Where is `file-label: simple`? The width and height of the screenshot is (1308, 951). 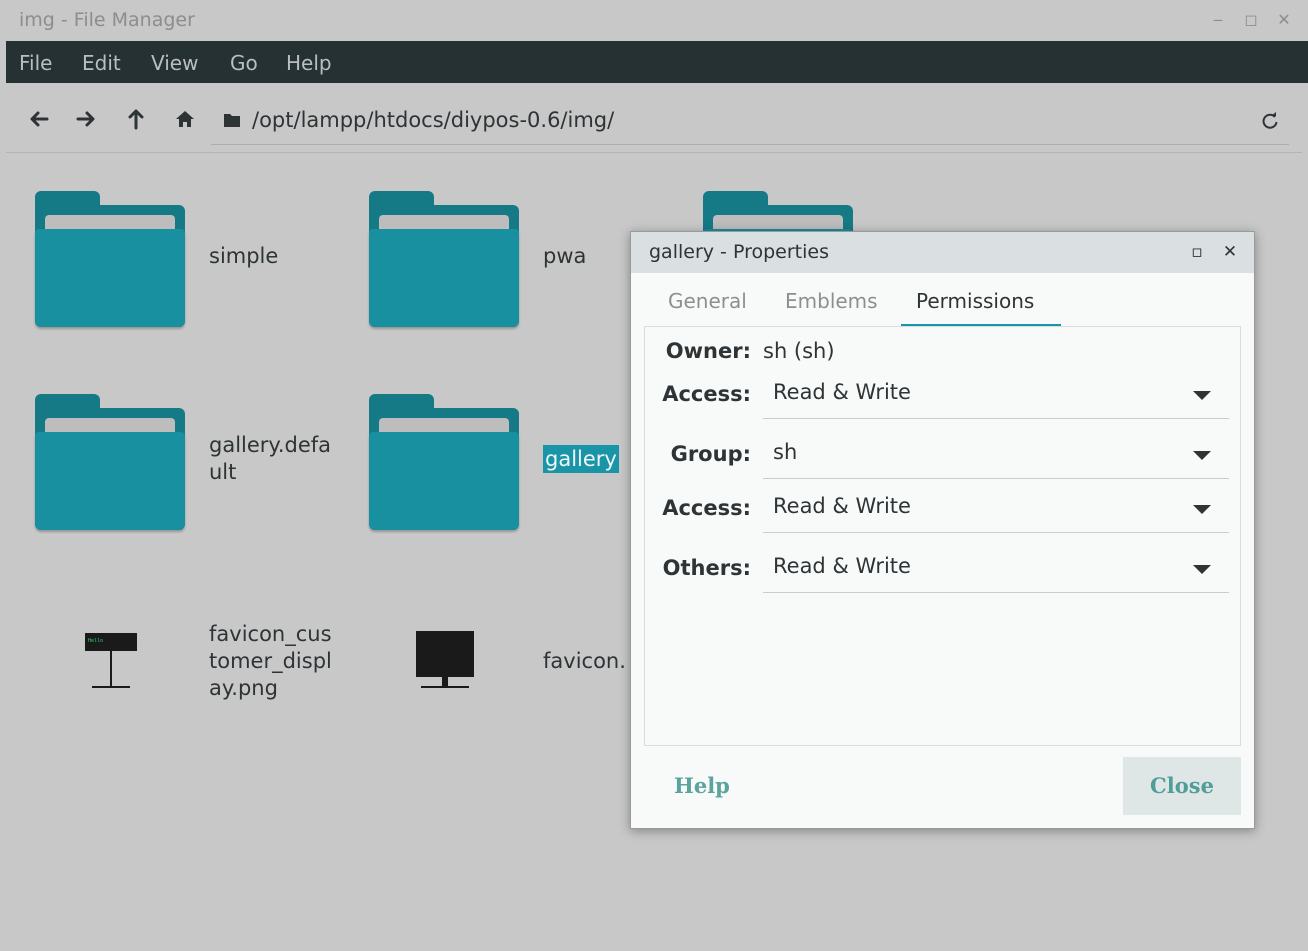
file-label: simple is located at coordinates (244, 256).